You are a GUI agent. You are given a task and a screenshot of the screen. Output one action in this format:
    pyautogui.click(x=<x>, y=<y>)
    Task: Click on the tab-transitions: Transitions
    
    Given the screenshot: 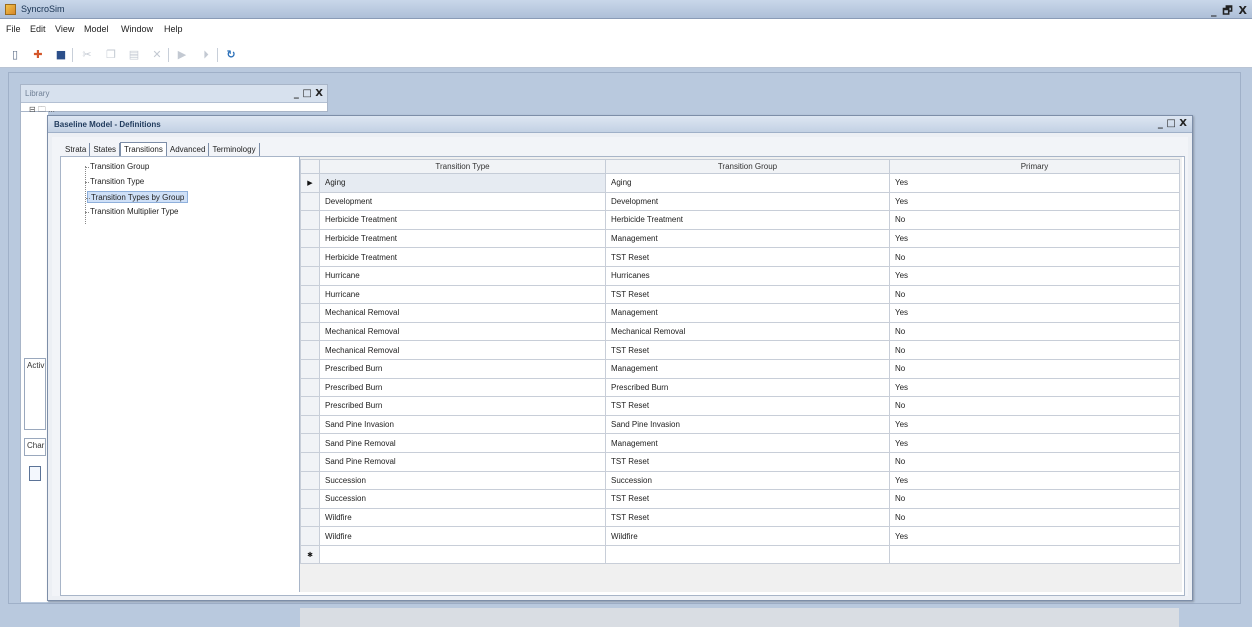 What is the action you would take?
    pyautogui.click(x=143, y=149)
    